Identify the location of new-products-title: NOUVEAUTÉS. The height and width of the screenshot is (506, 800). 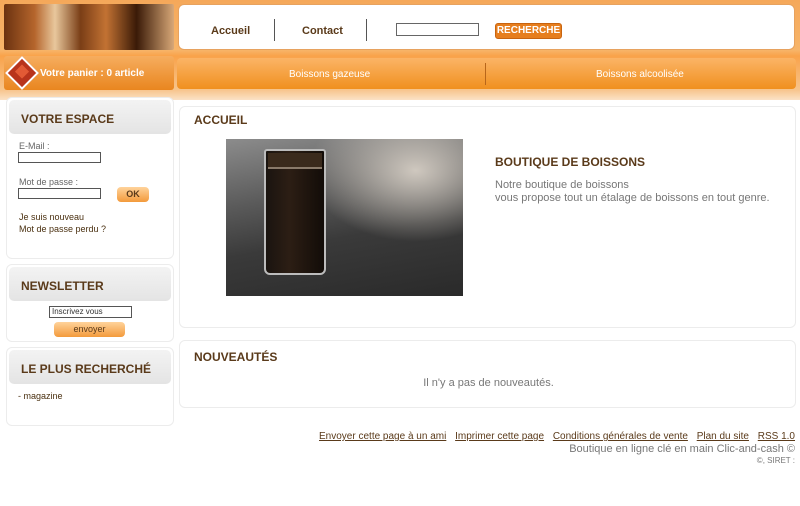
(236, 357).